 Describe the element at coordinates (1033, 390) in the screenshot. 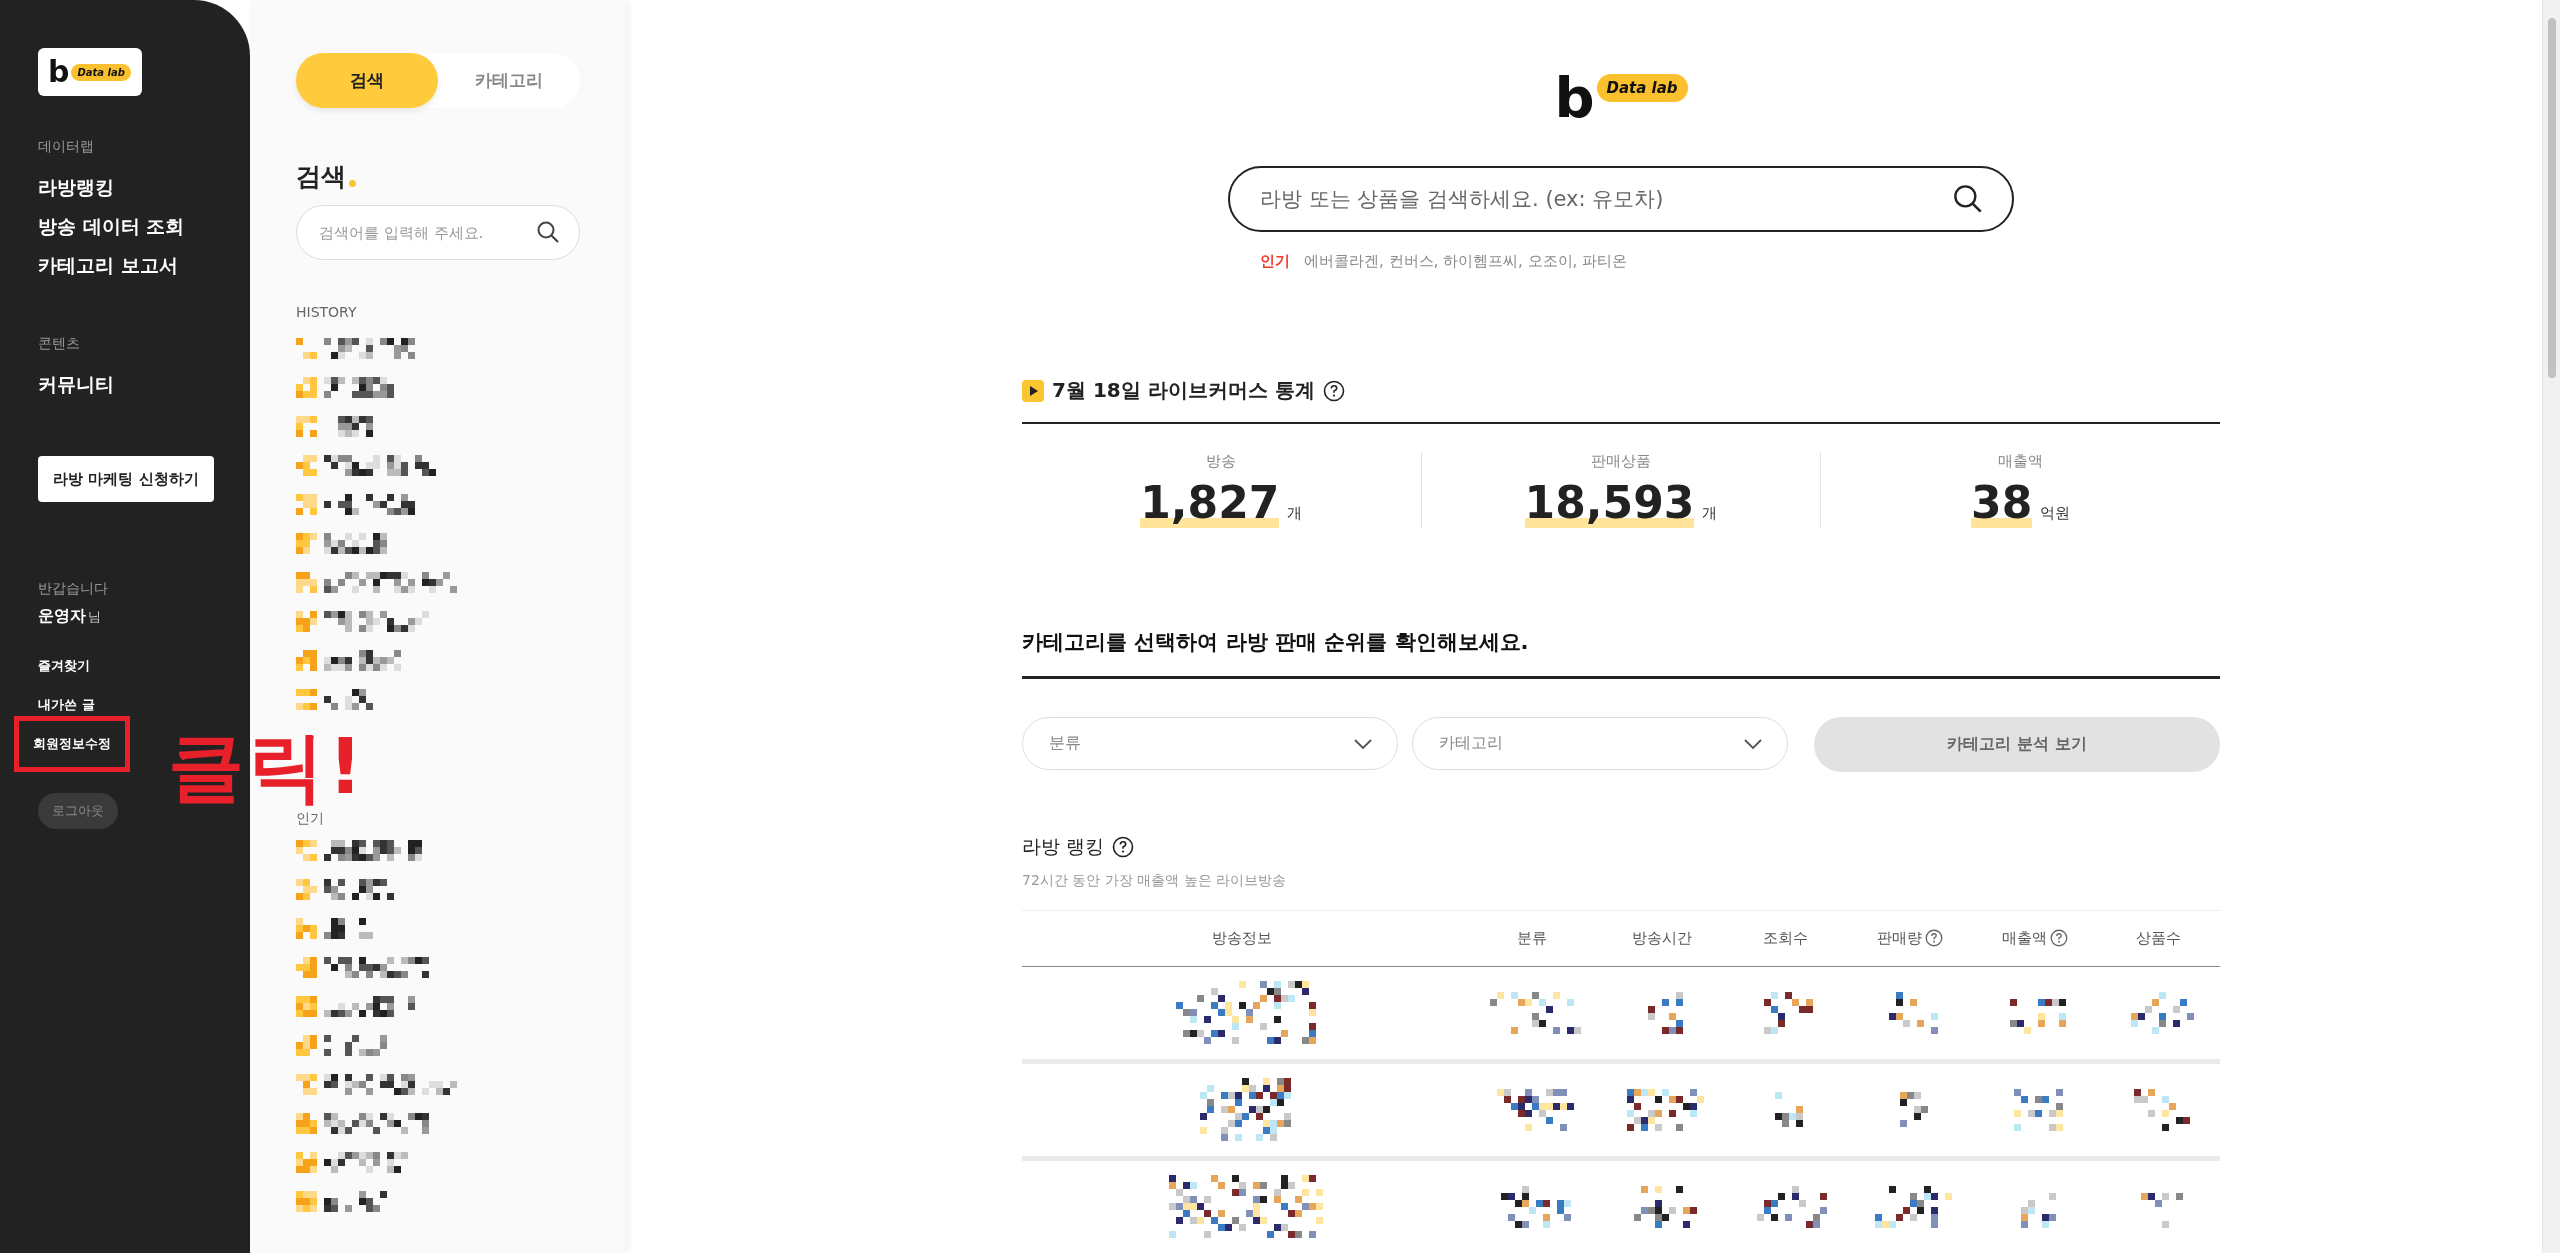

I see `play-icon` at that location.